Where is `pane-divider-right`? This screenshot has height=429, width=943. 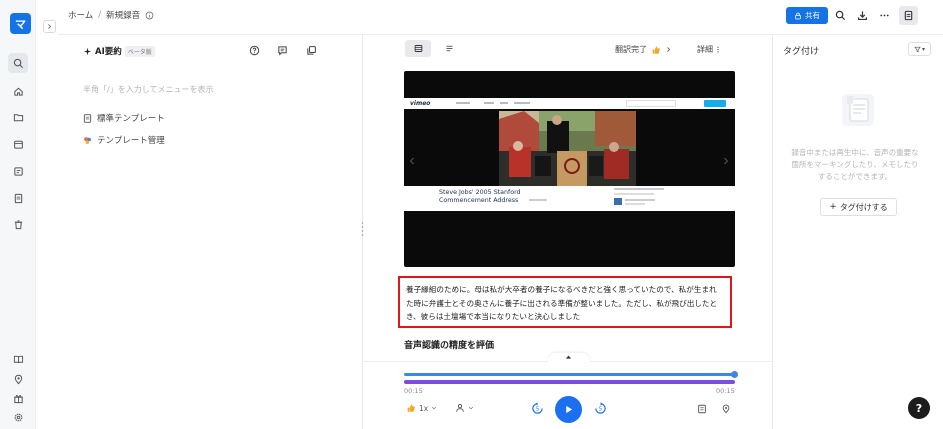
pane-divider-right is located at coordinates (772, 231).